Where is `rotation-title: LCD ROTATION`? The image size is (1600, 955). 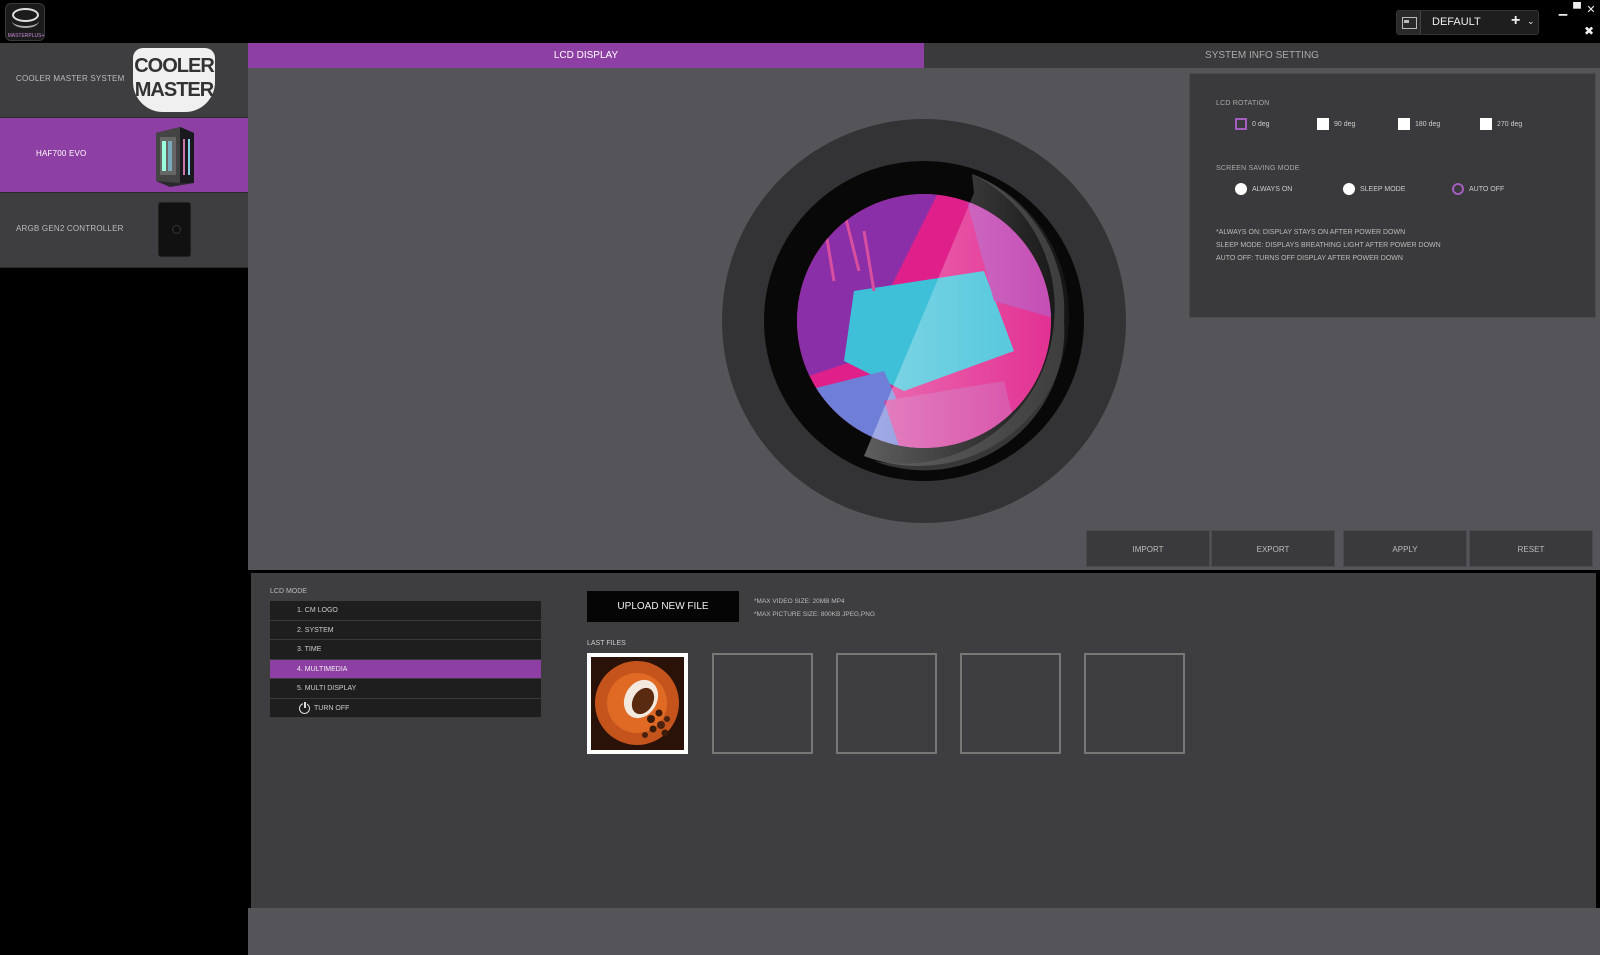
rotation-title: LCD ROTATION is located at coordinates (1243, 103).